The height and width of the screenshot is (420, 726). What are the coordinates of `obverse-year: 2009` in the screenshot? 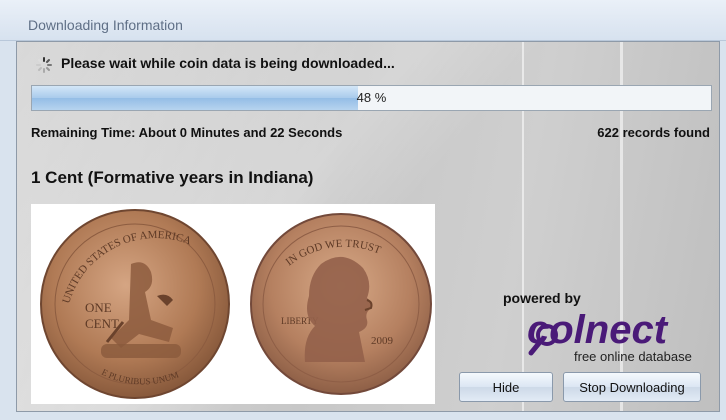 It's located at (382, 341).